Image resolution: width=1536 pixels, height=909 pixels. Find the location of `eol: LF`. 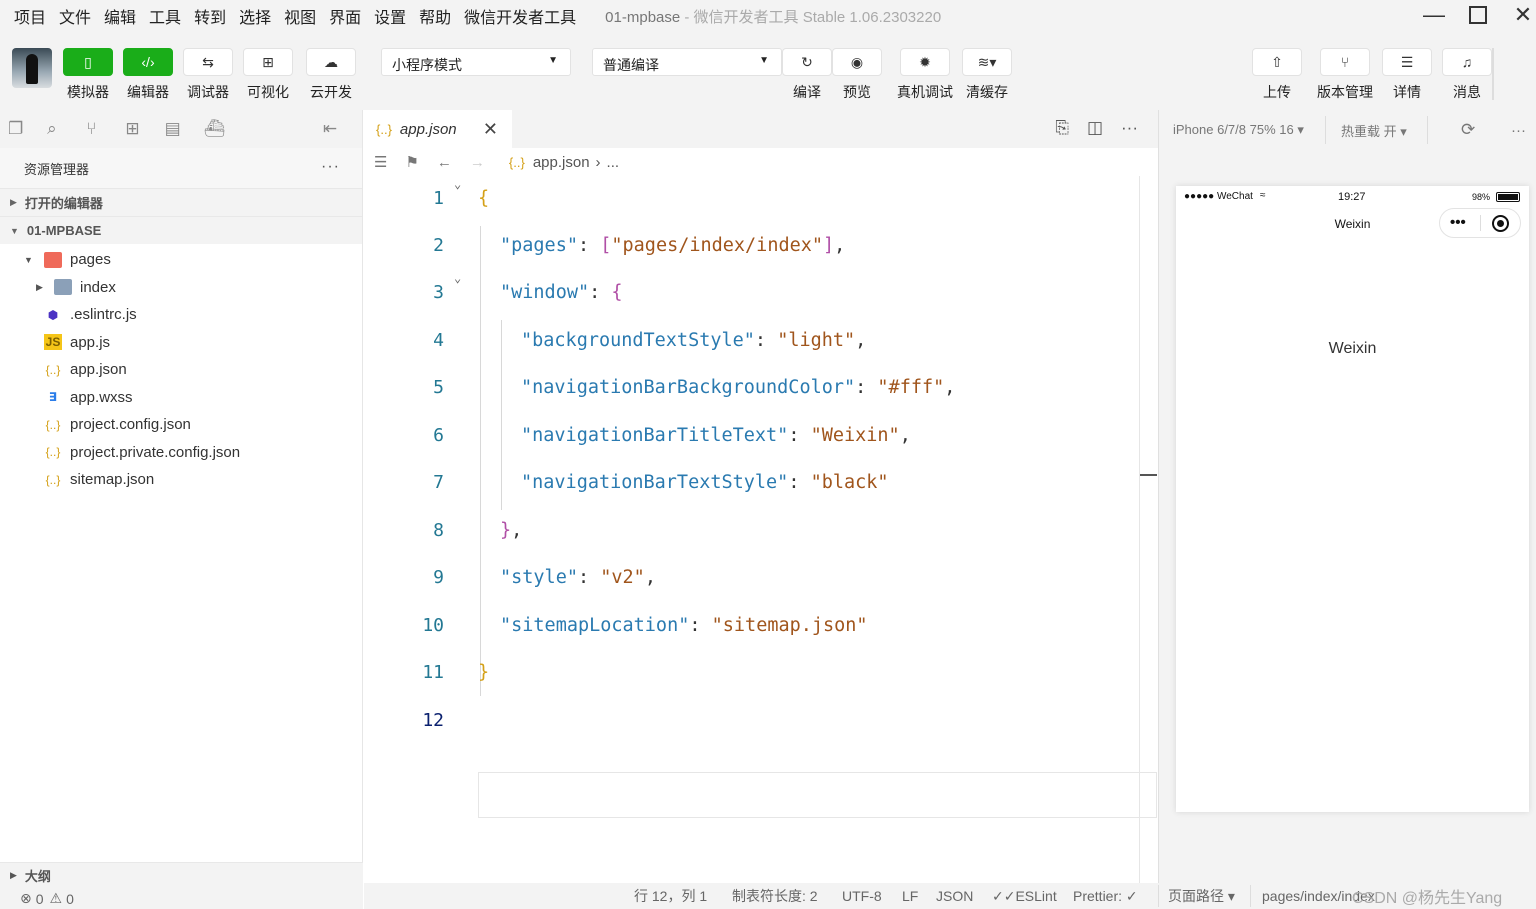

eol: LF is located at coordinates (910, 896).